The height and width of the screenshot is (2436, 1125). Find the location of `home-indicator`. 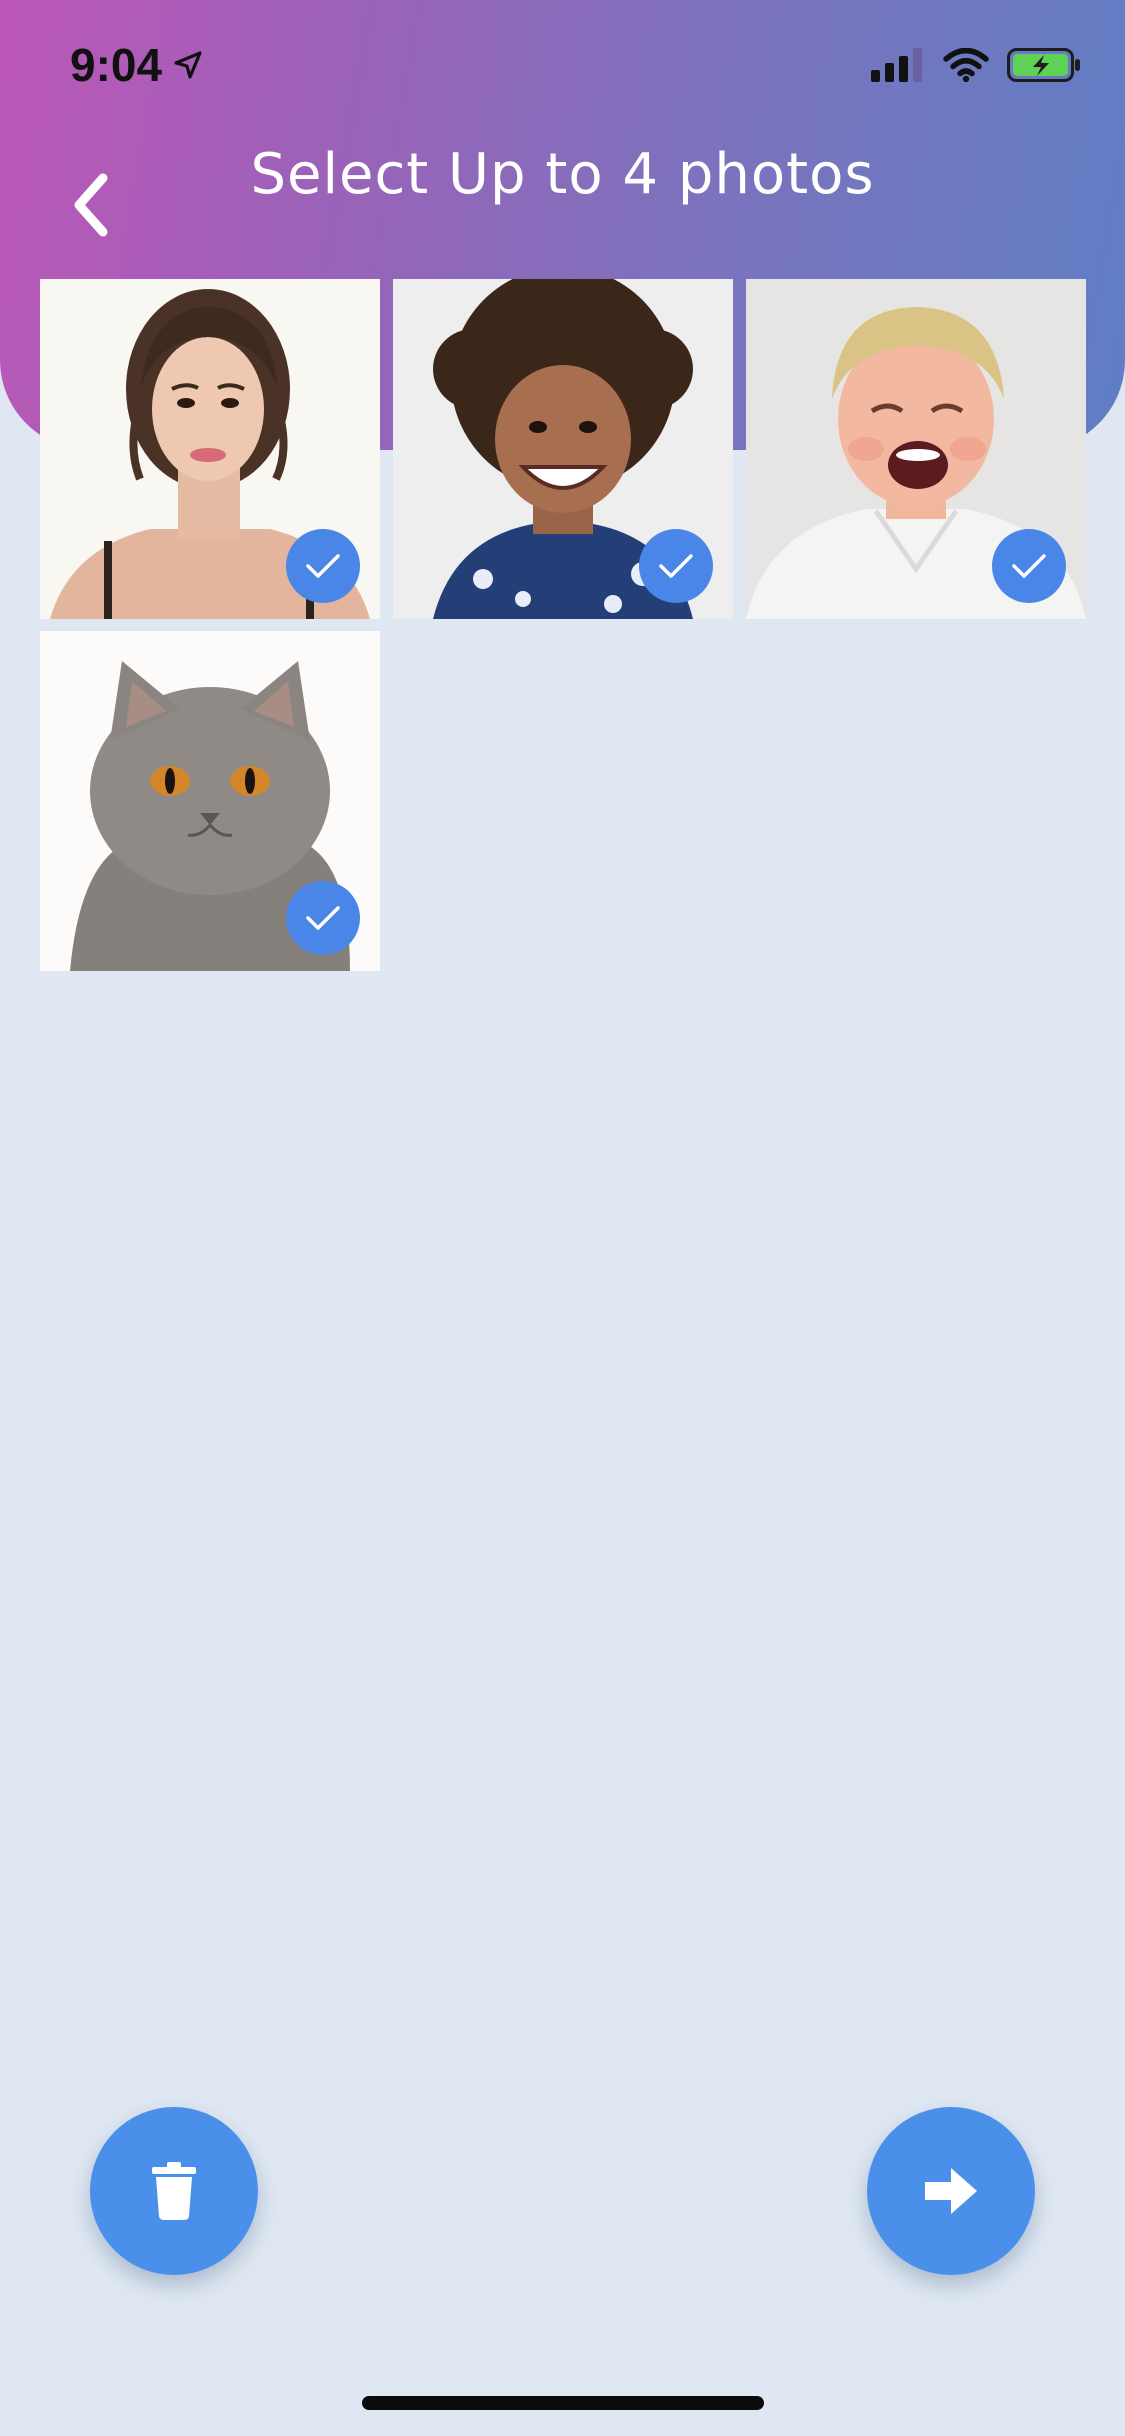

home-indicator is located at coordinates (563, 2403).